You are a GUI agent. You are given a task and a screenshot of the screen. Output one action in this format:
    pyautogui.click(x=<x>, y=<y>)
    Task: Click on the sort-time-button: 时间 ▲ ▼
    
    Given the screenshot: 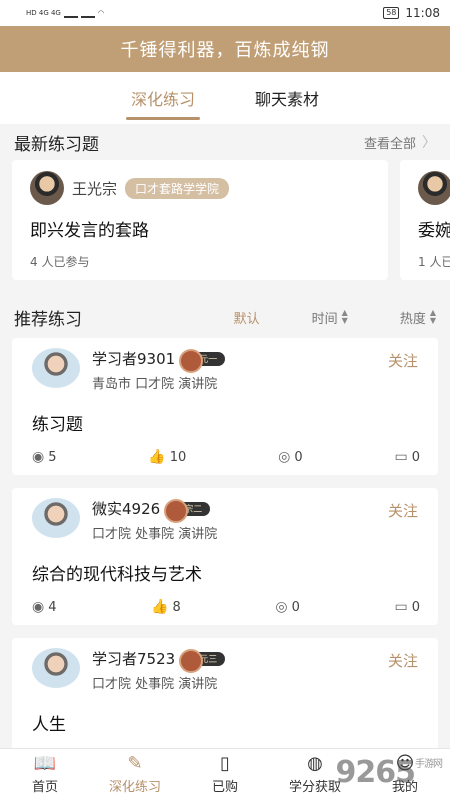 What is the action you would take?
    pyautogui.click(x=330, y=317)
    